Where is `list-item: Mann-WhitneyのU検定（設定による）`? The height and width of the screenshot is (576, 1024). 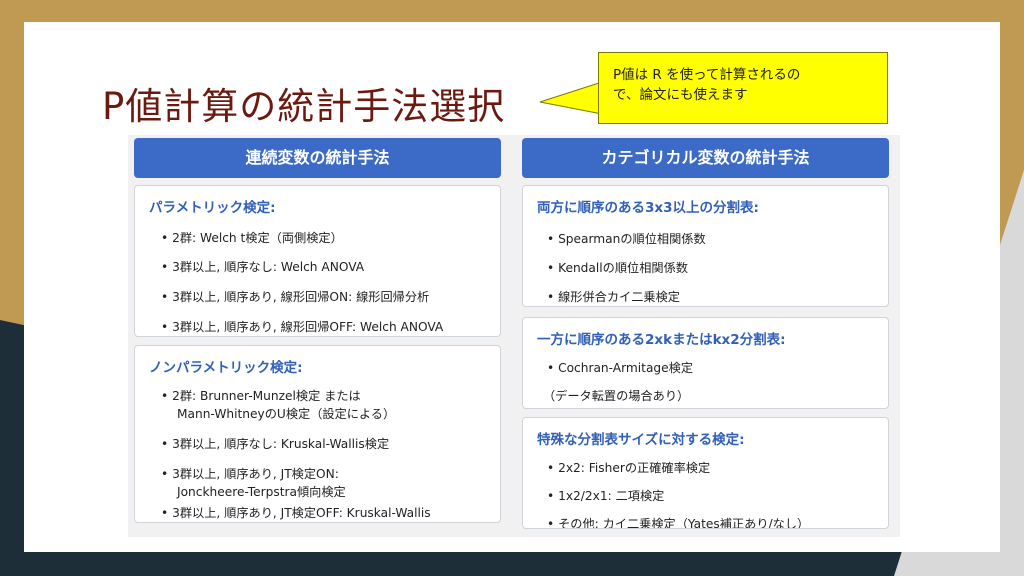 list-item: Mann-WhitneyのU検定（設定による） is located at coordinates (286, 414).